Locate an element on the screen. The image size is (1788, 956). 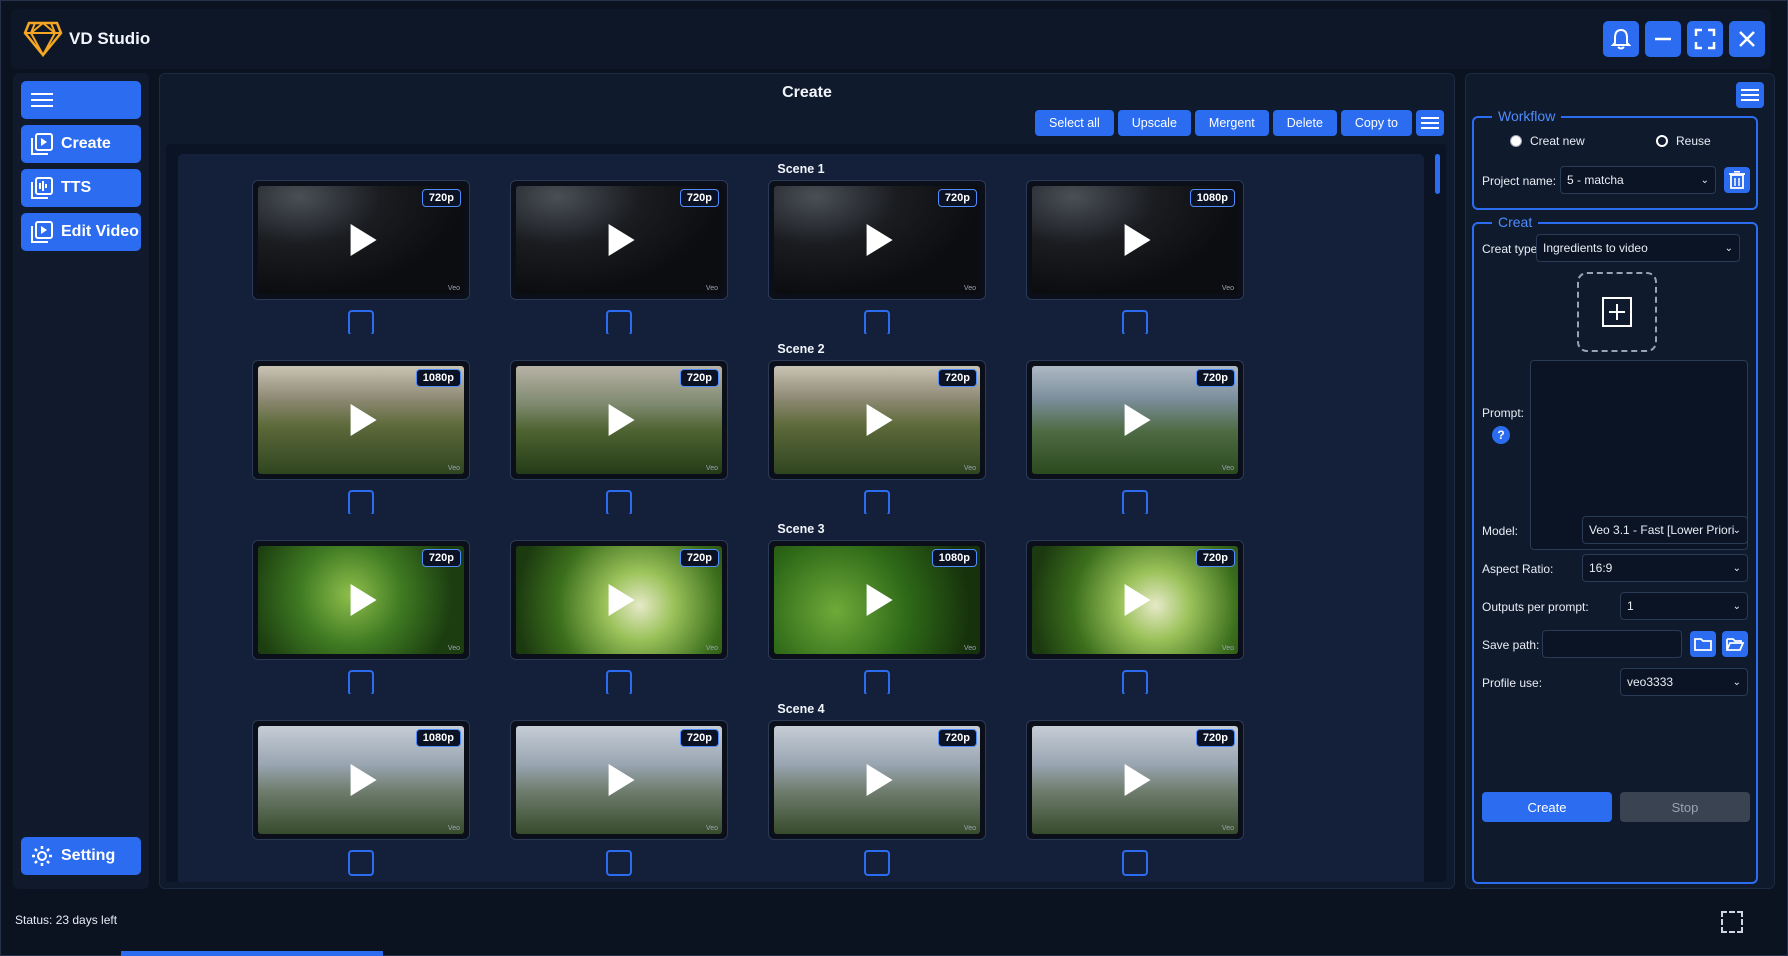
delete-button: Delete is located at coordinates (1304, 123).